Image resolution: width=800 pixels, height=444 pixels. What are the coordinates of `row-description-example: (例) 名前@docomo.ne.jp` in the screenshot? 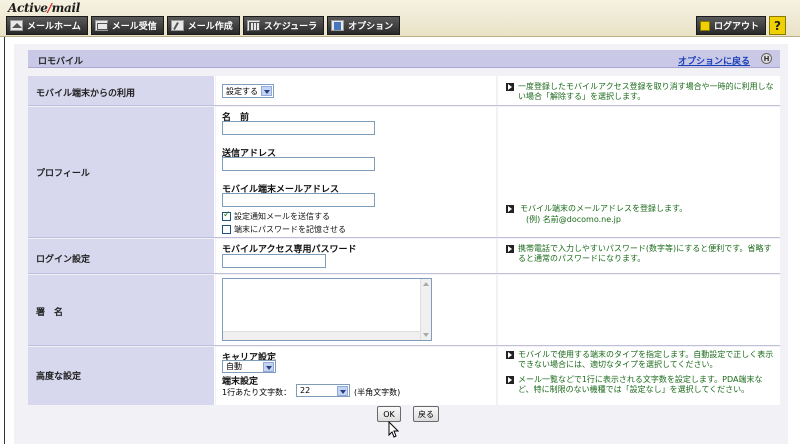 It's located at (573, 219).